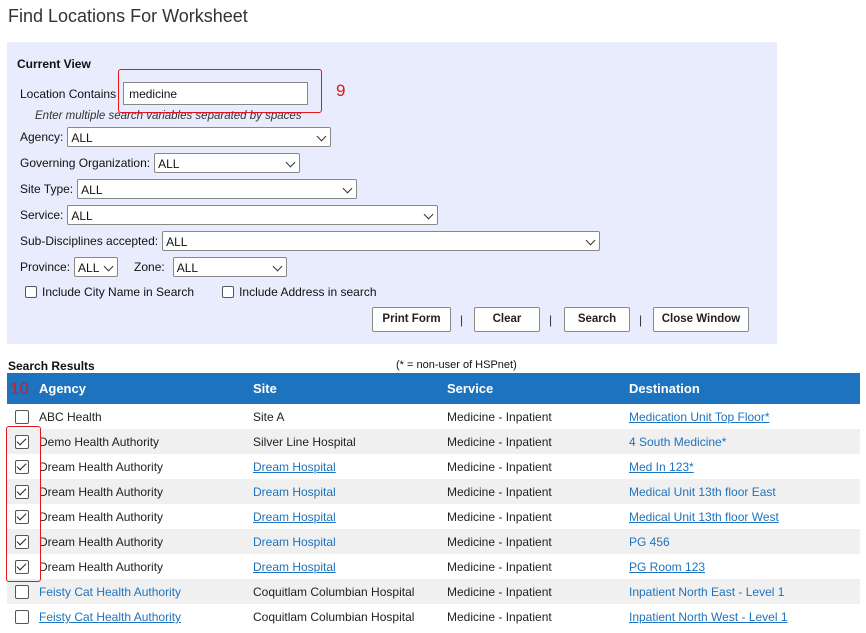  I want to click on include-address-checkbox, so click(228, 292).